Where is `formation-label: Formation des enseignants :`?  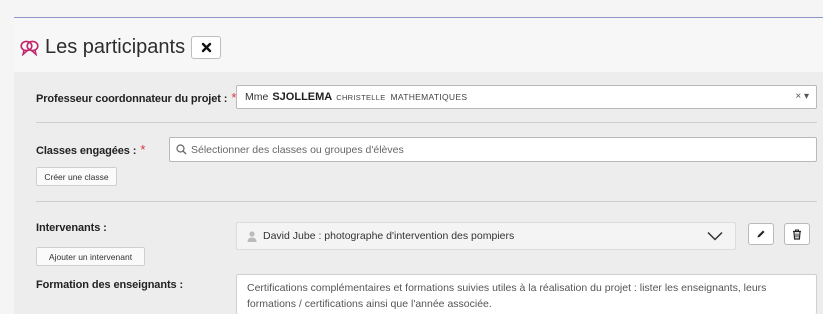 formation-label: Formation des enseignants : is located at coordinates (110, 285).